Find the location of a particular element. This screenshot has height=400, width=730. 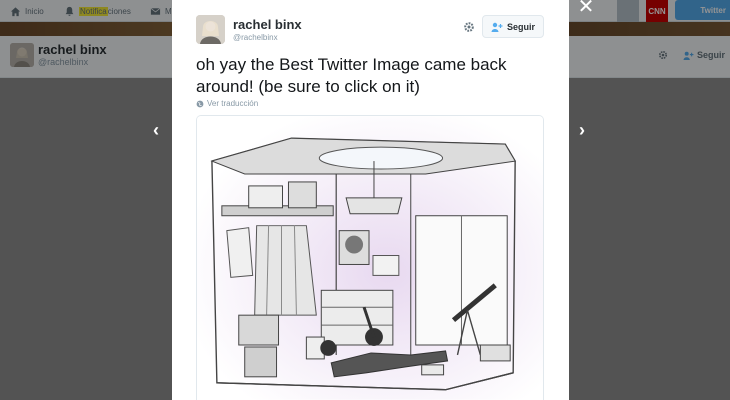

follow-button: Seguir is located at coordinates (513, 26).